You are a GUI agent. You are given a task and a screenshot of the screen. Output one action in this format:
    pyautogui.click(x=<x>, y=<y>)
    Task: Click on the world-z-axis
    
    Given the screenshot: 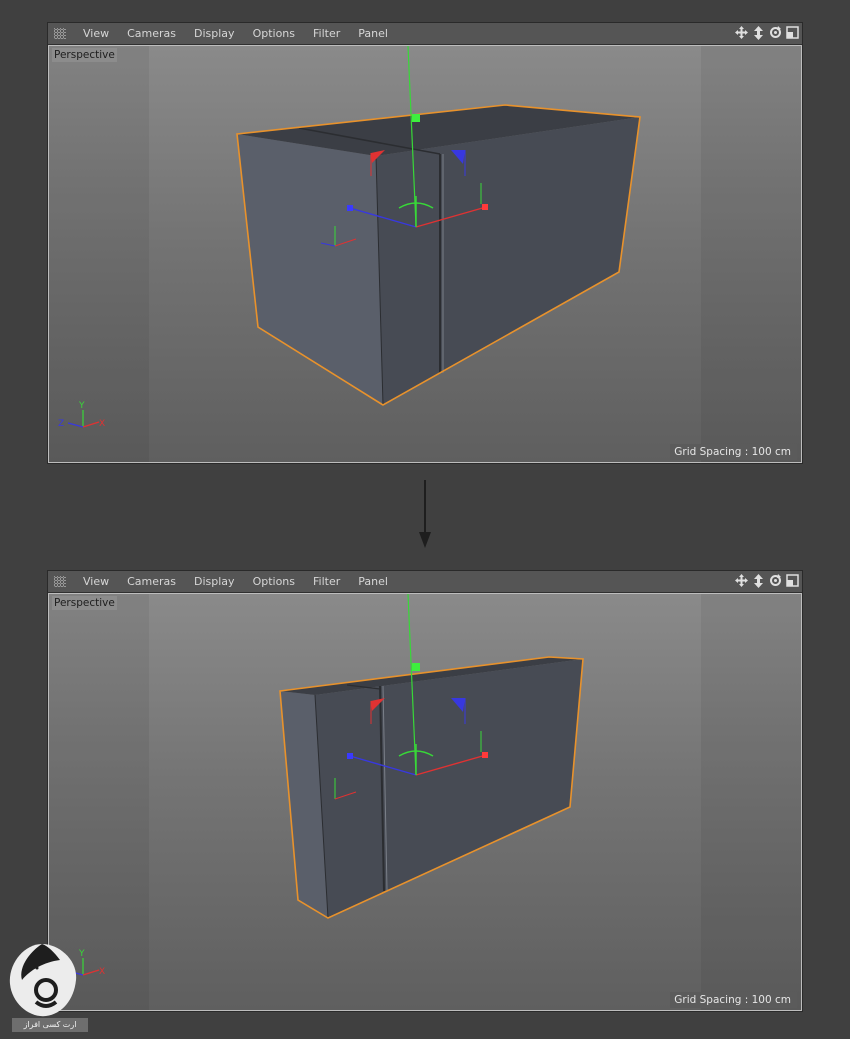 What is the action you would take?
    pyautogui.click(x=75, y=425)
    